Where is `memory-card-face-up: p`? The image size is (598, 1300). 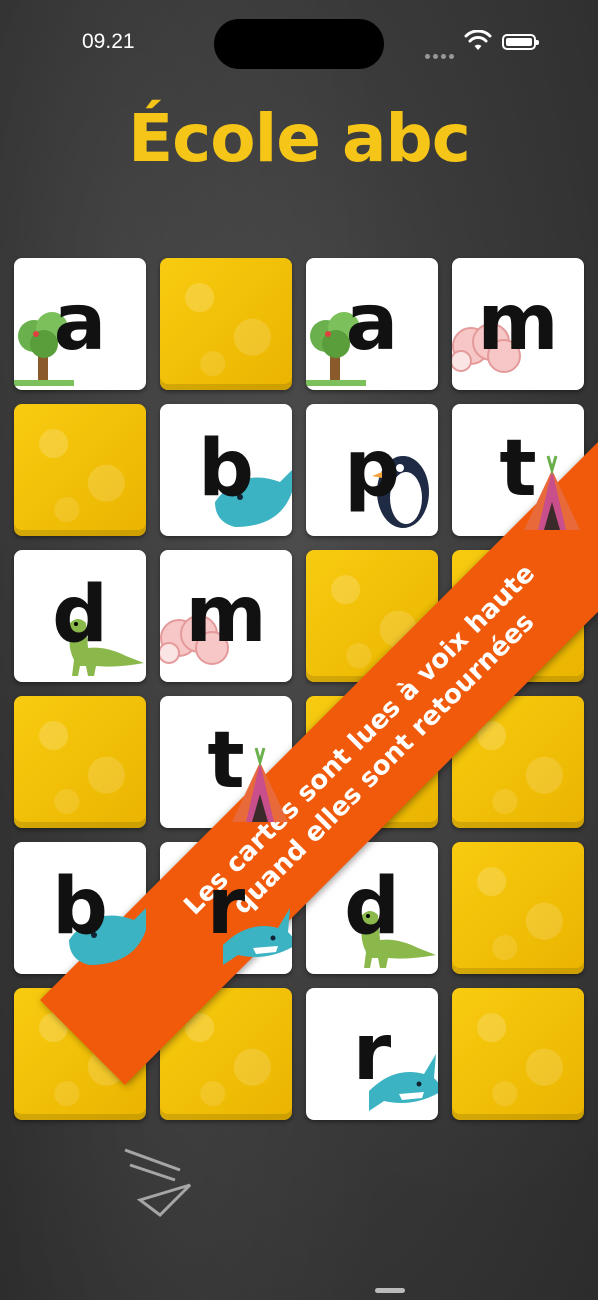 memory-card-face-up: p is located at coordinates (372, 470).